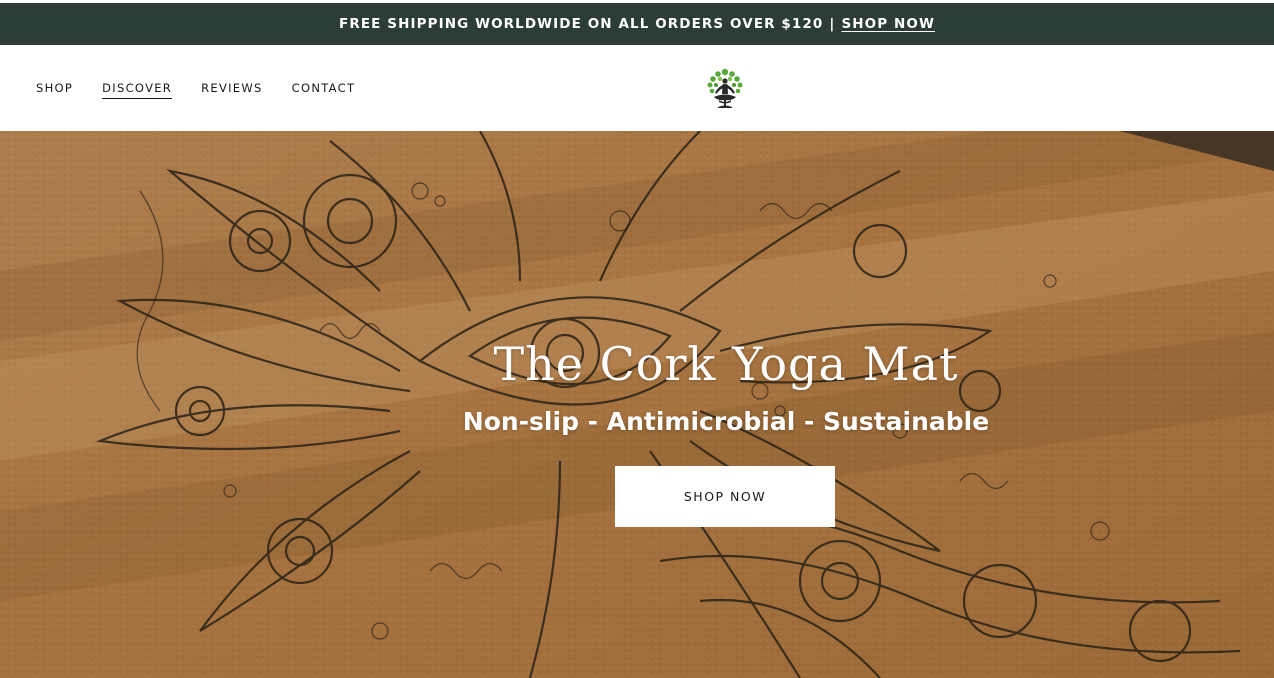  I want to click on hero-title: The Cork Yoga Mat, so click(726, 364).